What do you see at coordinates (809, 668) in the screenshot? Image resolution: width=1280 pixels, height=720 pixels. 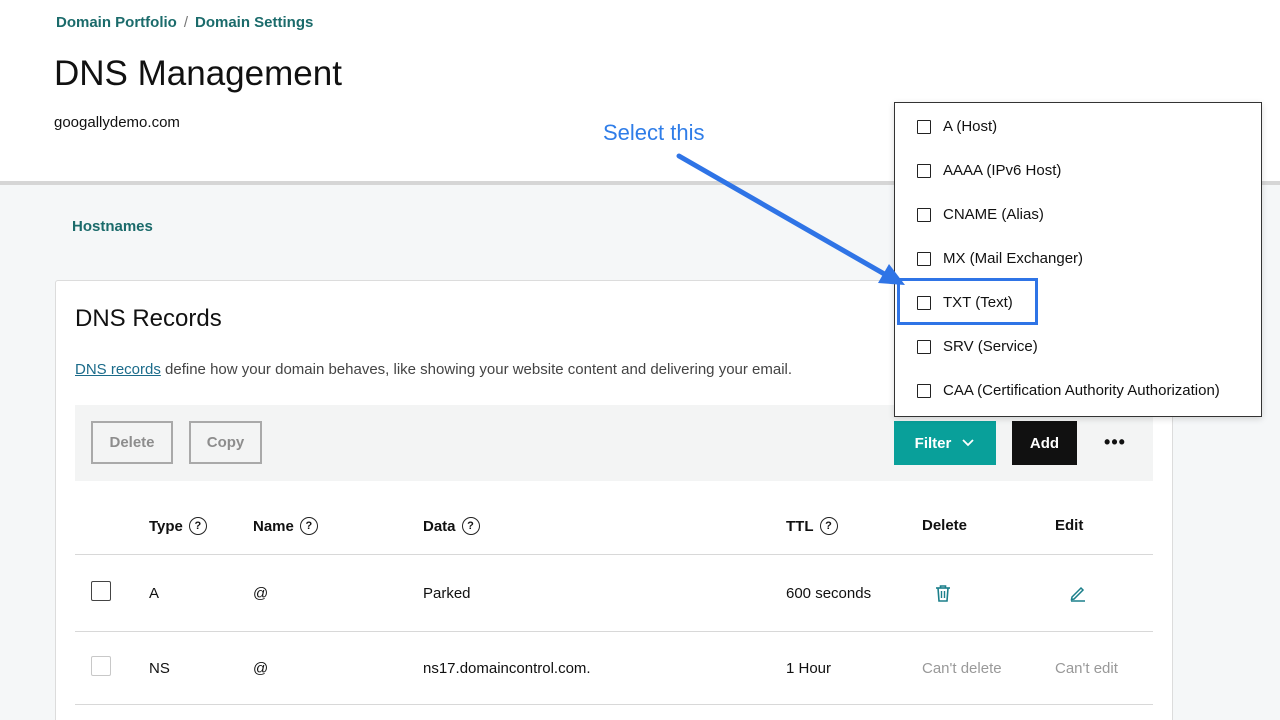 I see `row-ttl: 1 Hour` at bounding box center [809, 668].